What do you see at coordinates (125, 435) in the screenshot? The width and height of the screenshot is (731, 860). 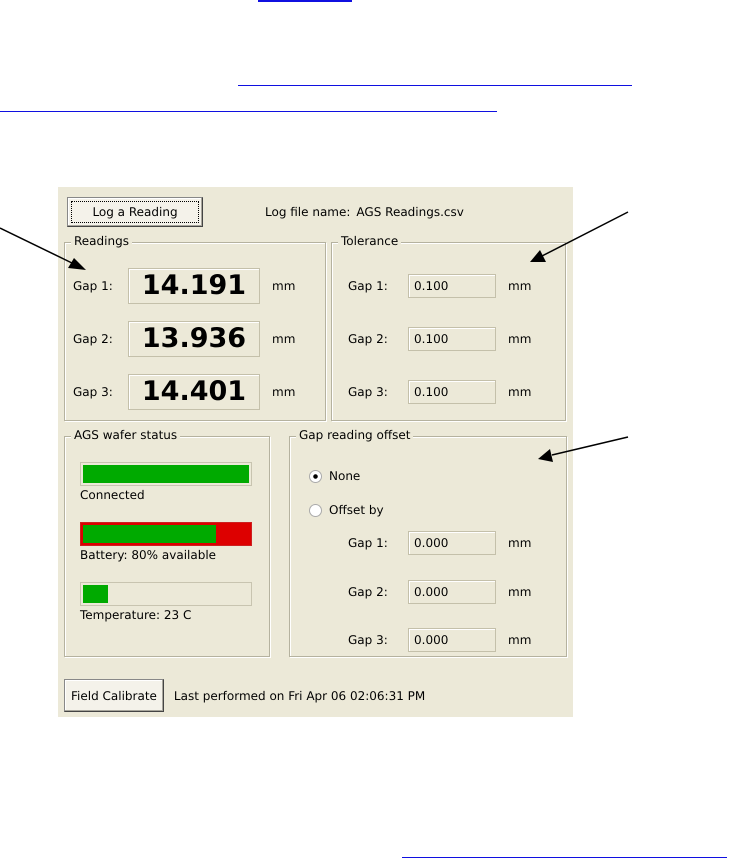 I see `group-title: AGS wafer status` at bounding box center [125, 435].